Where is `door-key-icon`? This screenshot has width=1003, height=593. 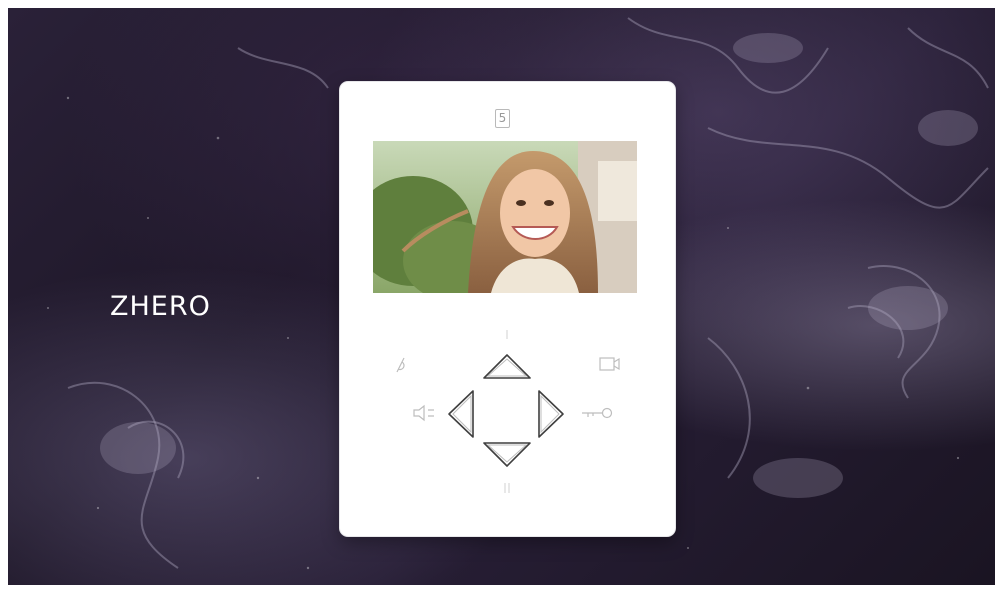 door-key-icon is located at coordinates (597, 413).